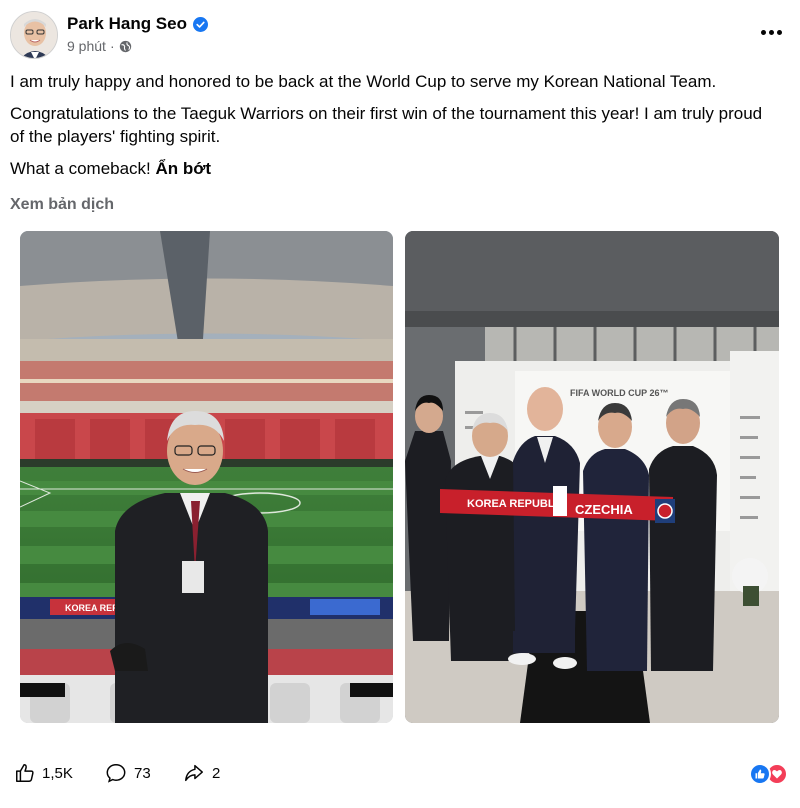  I want to click on post-time: 9 phút, so click(86, 46).